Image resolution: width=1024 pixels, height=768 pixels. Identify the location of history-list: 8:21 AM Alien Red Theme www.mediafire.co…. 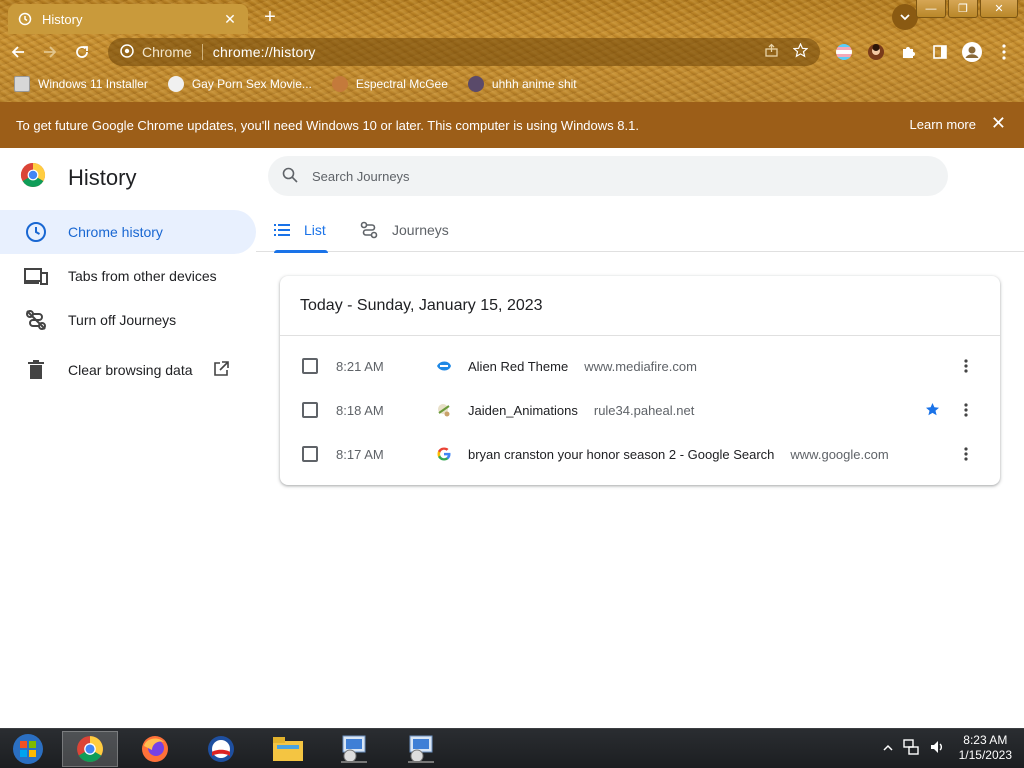
(640, 406).